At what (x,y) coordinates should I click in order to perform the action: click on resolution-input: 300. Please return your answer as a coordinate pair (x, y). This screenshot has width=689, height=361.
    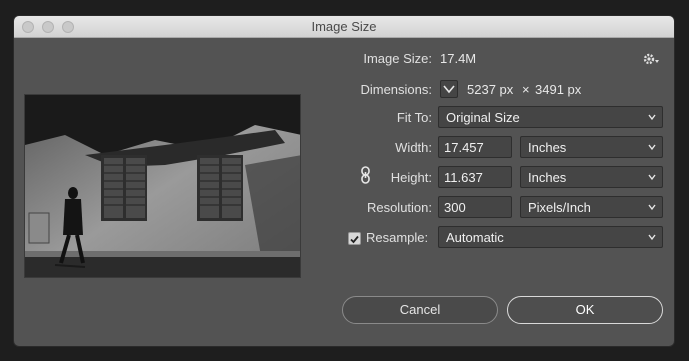
    Looking at the image, I should click on (475, 207).